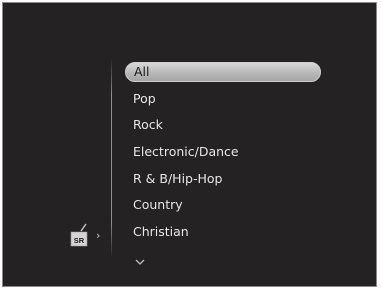 Image resolution: width=381 pixels, height=290 pixels. I want to click on chevron-right-icon: ›, so click(98, 235).